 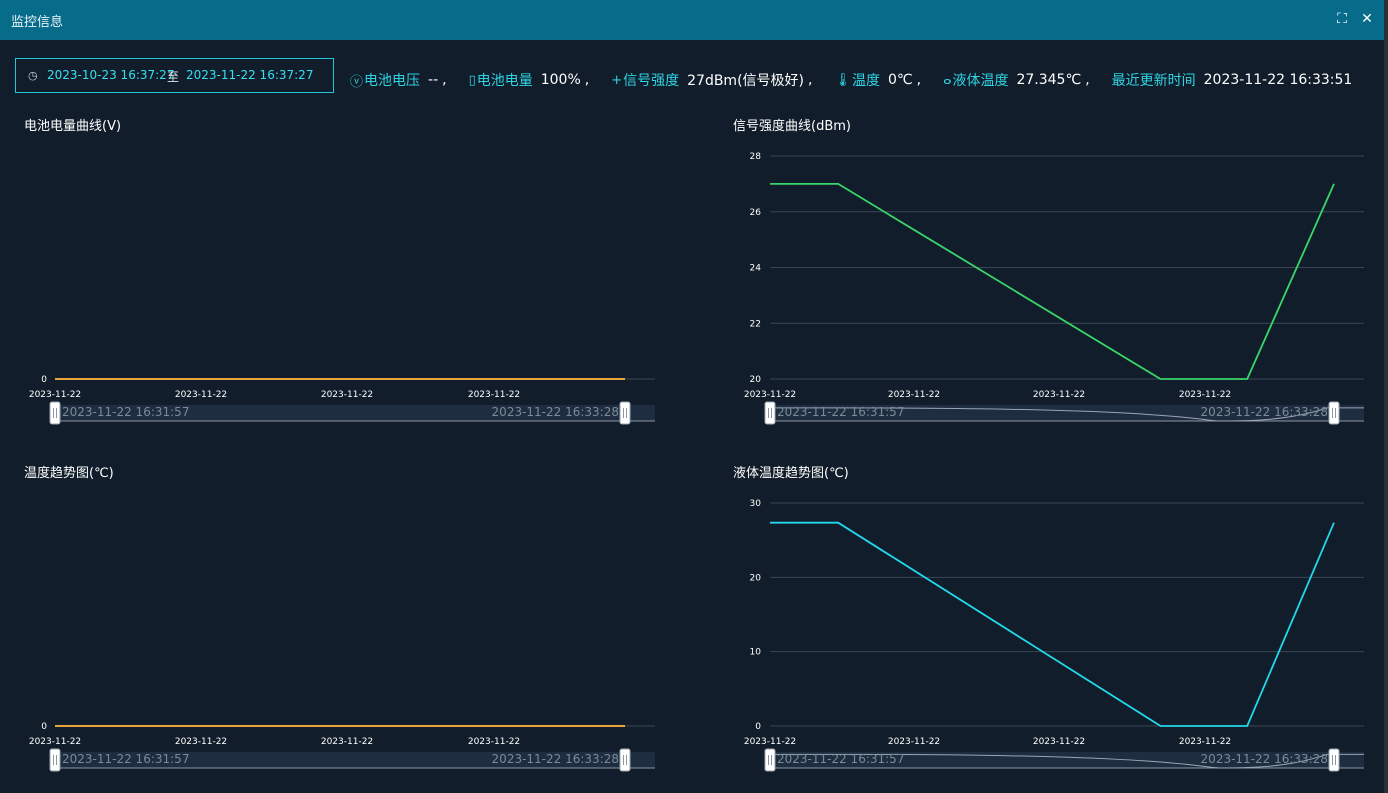 I want to click on y-tick-label: 10, so click(x=756, y=653).